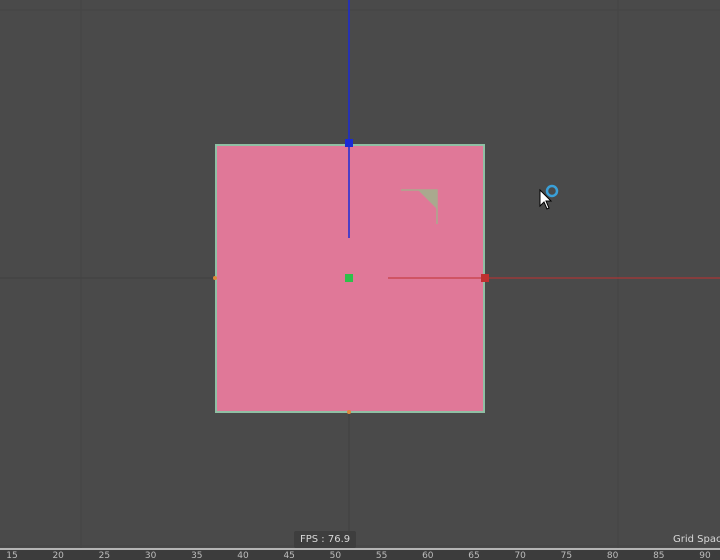  Describe the element at coordinates (335, 555) in the screenshot. I see `timeline-tick-label: 50` at that location.